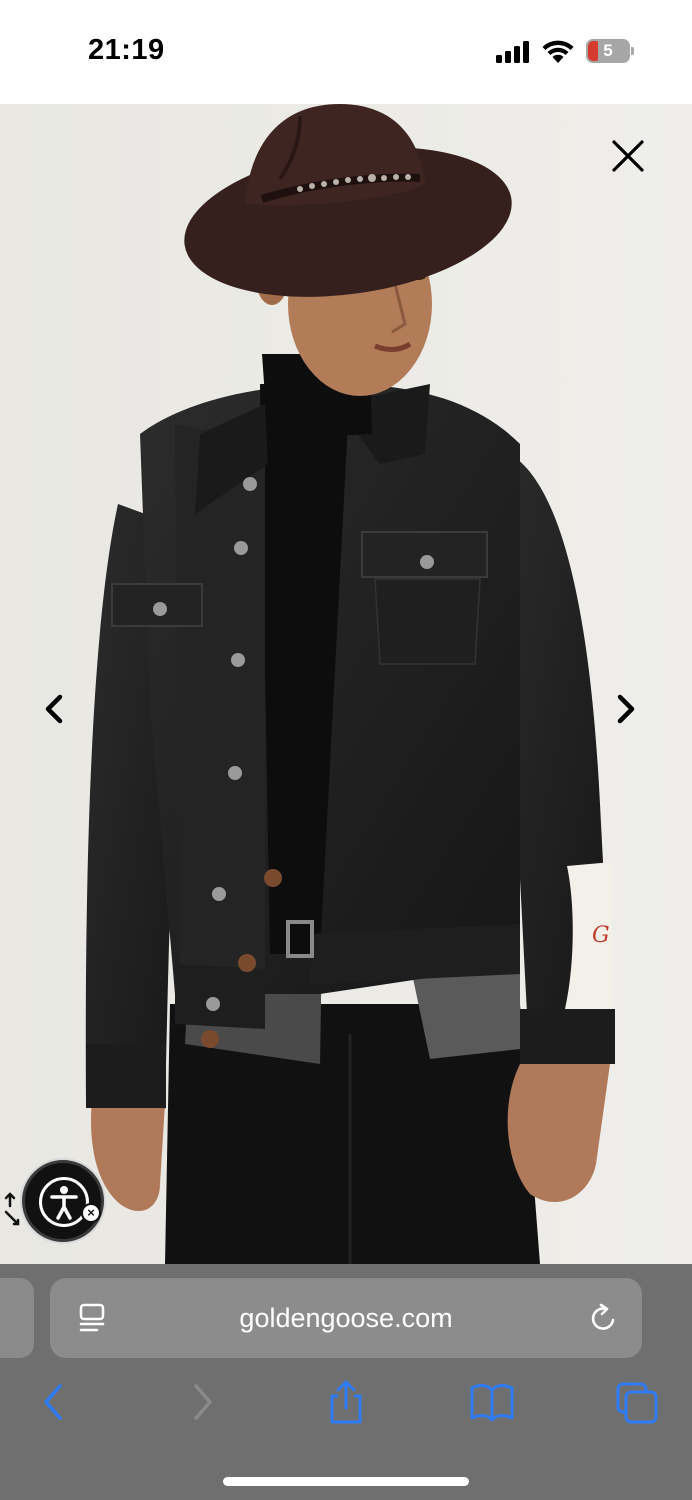  I want to click on address-bar: goldengoose.com, so click(346, 1318).